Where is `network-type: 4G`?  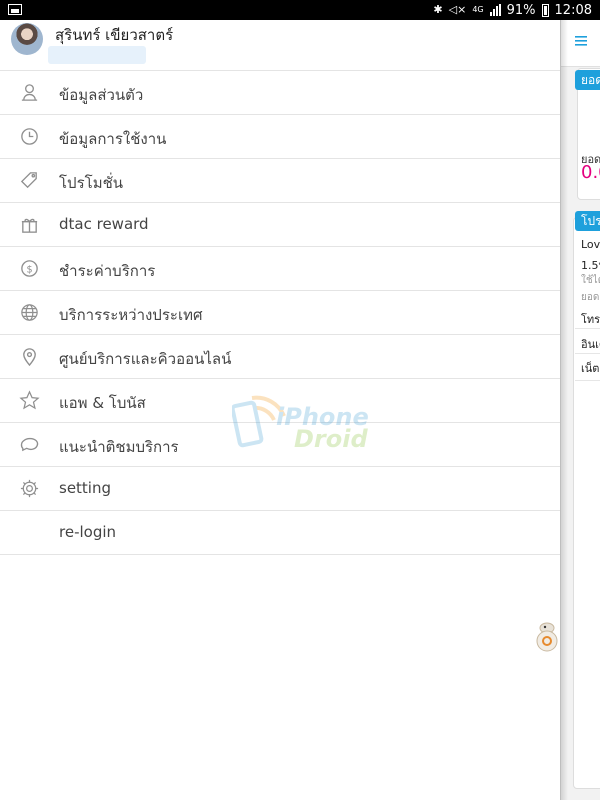
network-type: 4G is located at coordinates (478, 9).